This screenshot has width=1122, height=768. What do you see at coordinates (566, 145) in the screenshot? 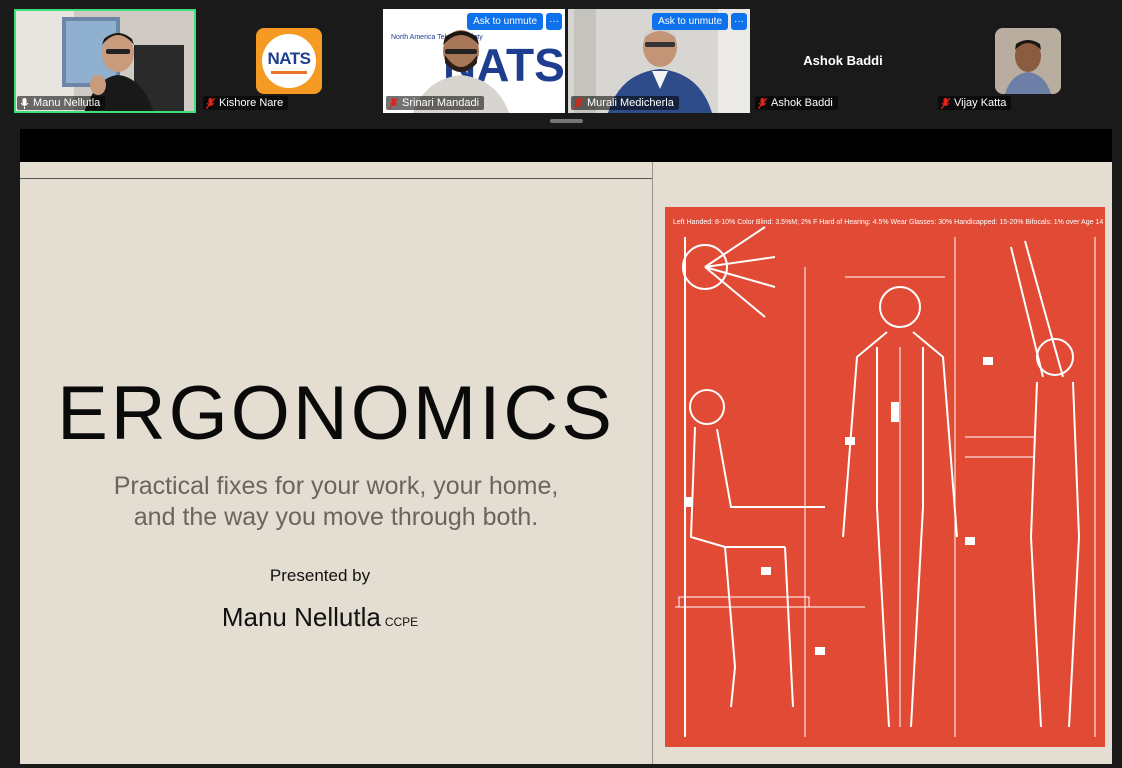
I see `shared-screen-top-bar` at bounding box center [566, 145].